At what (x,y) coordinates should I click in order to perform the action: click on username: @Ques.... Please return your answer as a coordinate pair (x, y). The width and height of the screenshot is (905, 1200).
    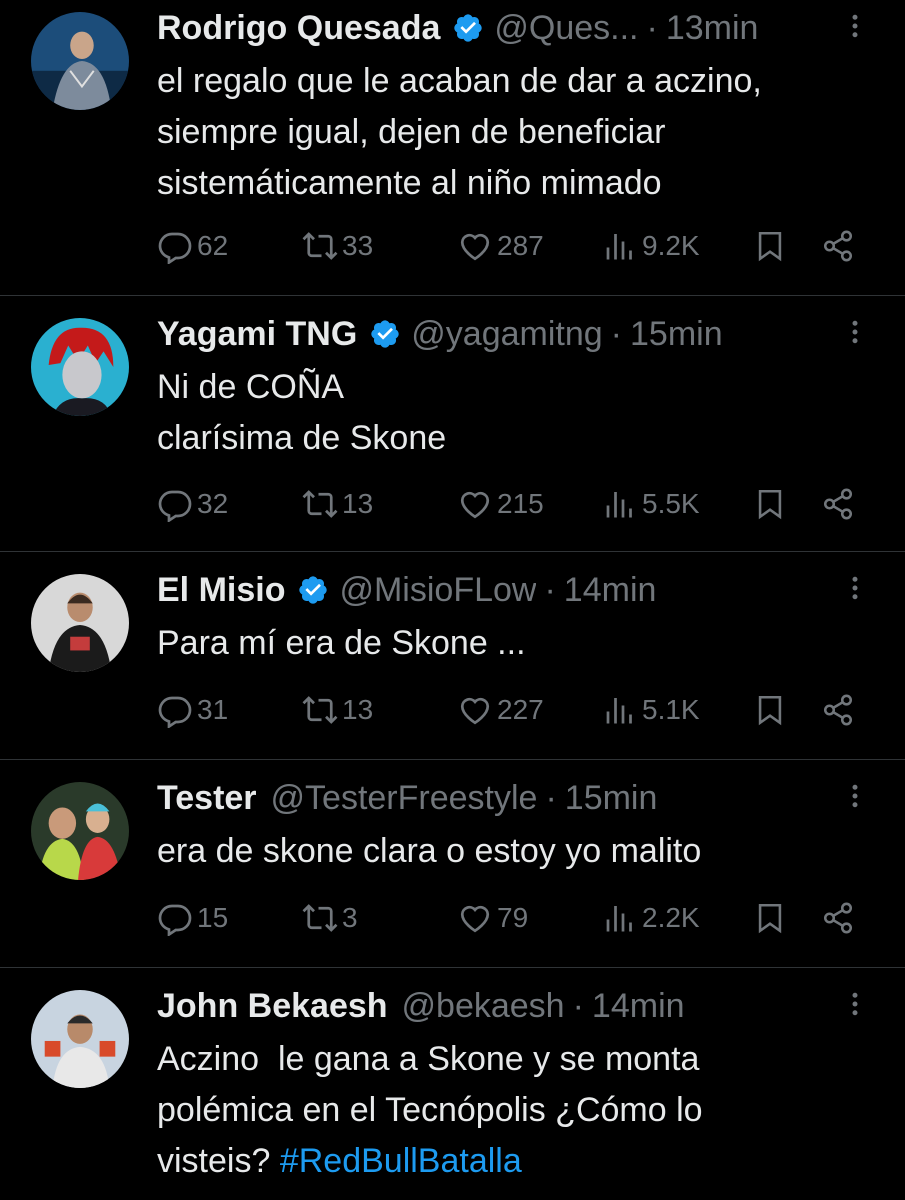
    Looking at the image, I should click on (566, 28).